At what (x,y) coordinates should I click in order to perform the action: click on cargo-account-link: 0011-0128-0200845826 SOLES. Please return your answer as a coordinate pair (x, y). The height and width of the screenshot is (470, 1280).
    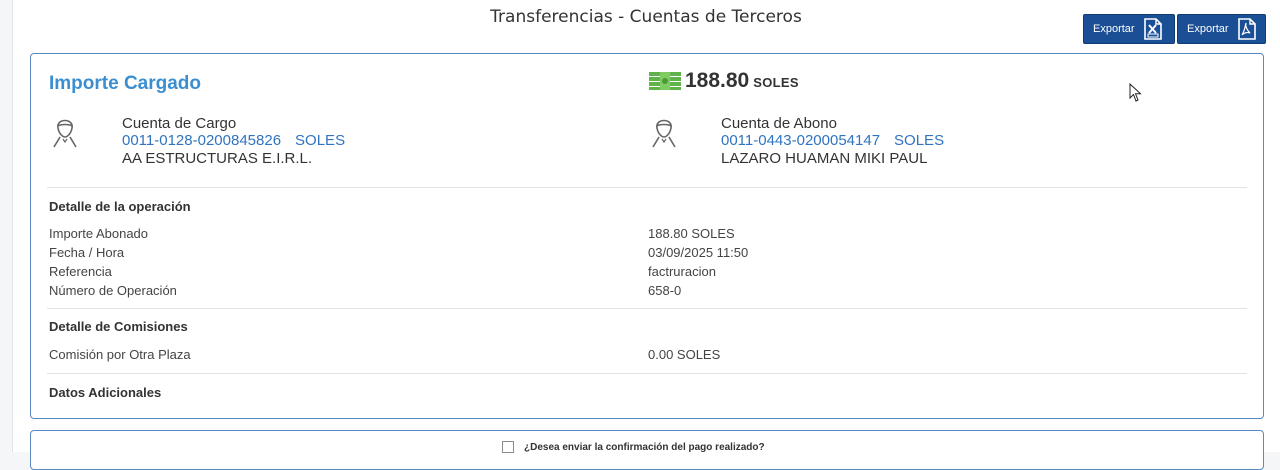
    Looking at the image, I should click on (233, 140).